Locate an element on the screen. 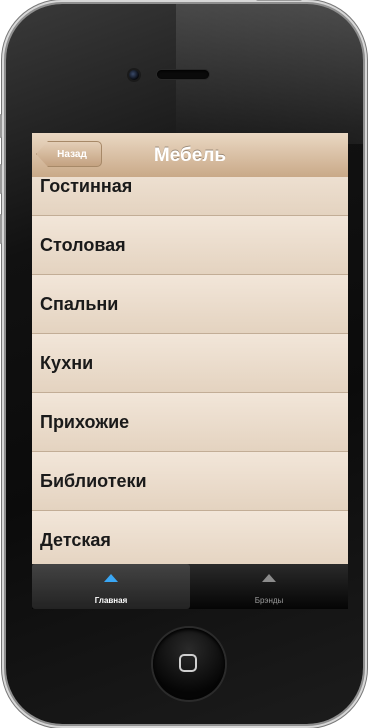 The image size is (369, 728). list-item: Спальни is located at coordinates (190, 304).